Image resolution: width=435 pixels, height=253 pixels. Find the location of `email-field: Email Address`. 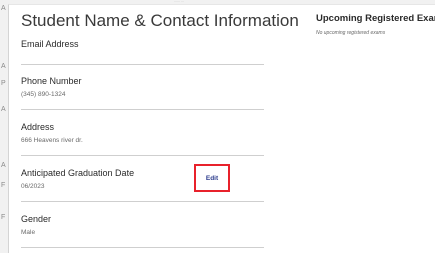

email-field: Email Address is located at coordinates (142, 46).